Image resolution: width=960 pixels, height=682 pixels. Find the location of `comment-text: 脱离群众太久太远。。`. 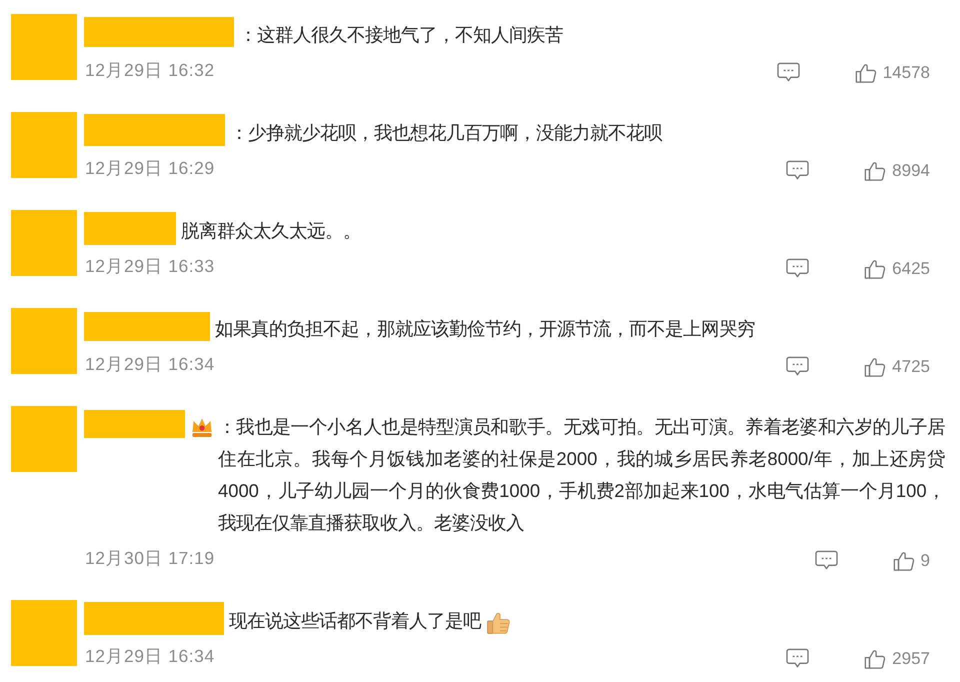

comment-text: 脱离群众太久太远。。 is located at coordinates (271, 230).